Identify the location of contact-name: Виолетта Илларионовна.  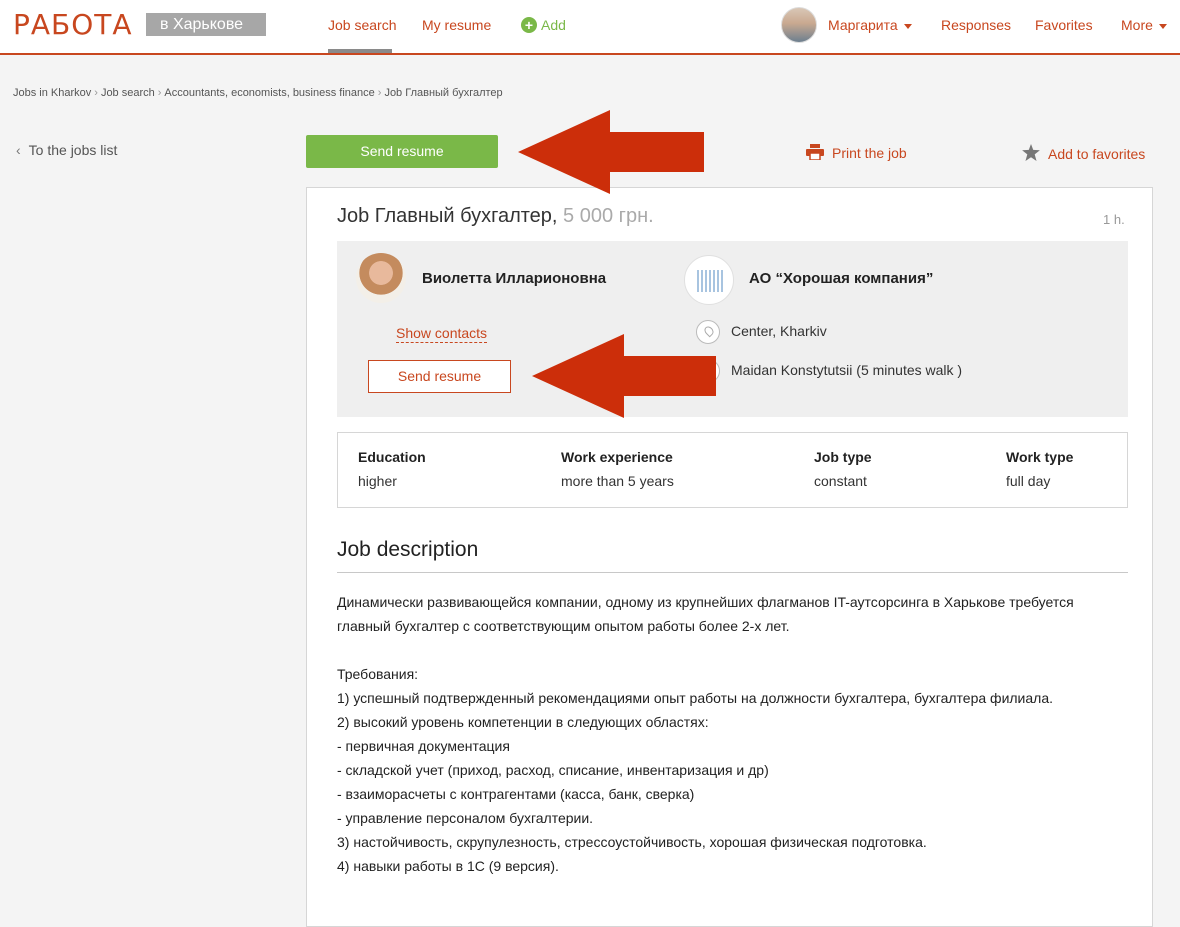
(514, 278).